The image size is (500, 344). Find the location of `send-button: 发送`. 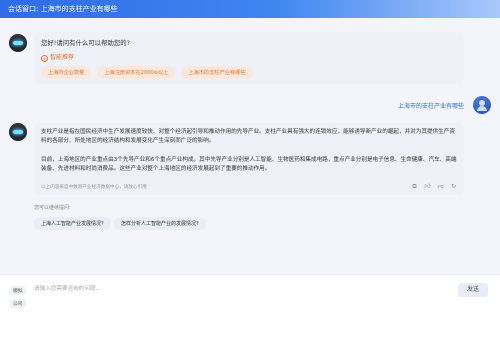

send-button: 发送 is located at coordinates (473, 290).